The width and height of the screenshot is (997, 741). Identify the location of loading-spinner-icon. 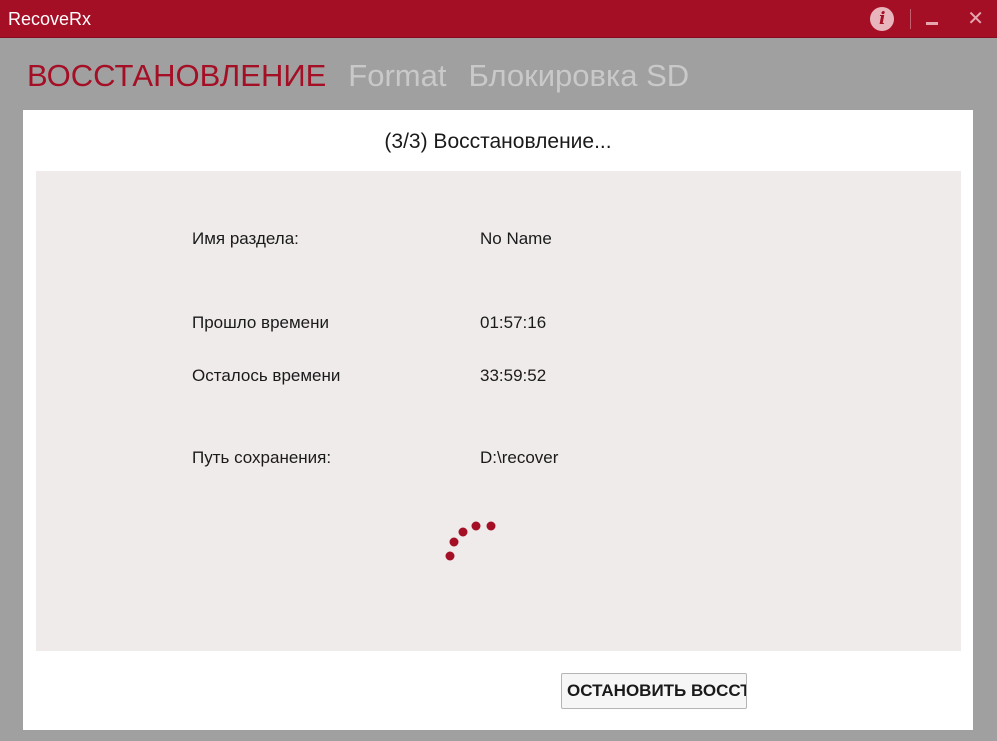
(470, 541).